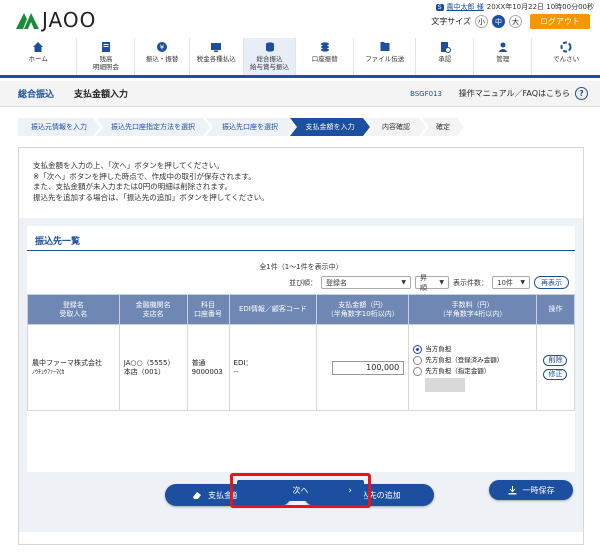 The image size is (600, 555). Describe the element at coordinates (503, 59) in the screenshot. I see `nav-label: 管理` at that location.